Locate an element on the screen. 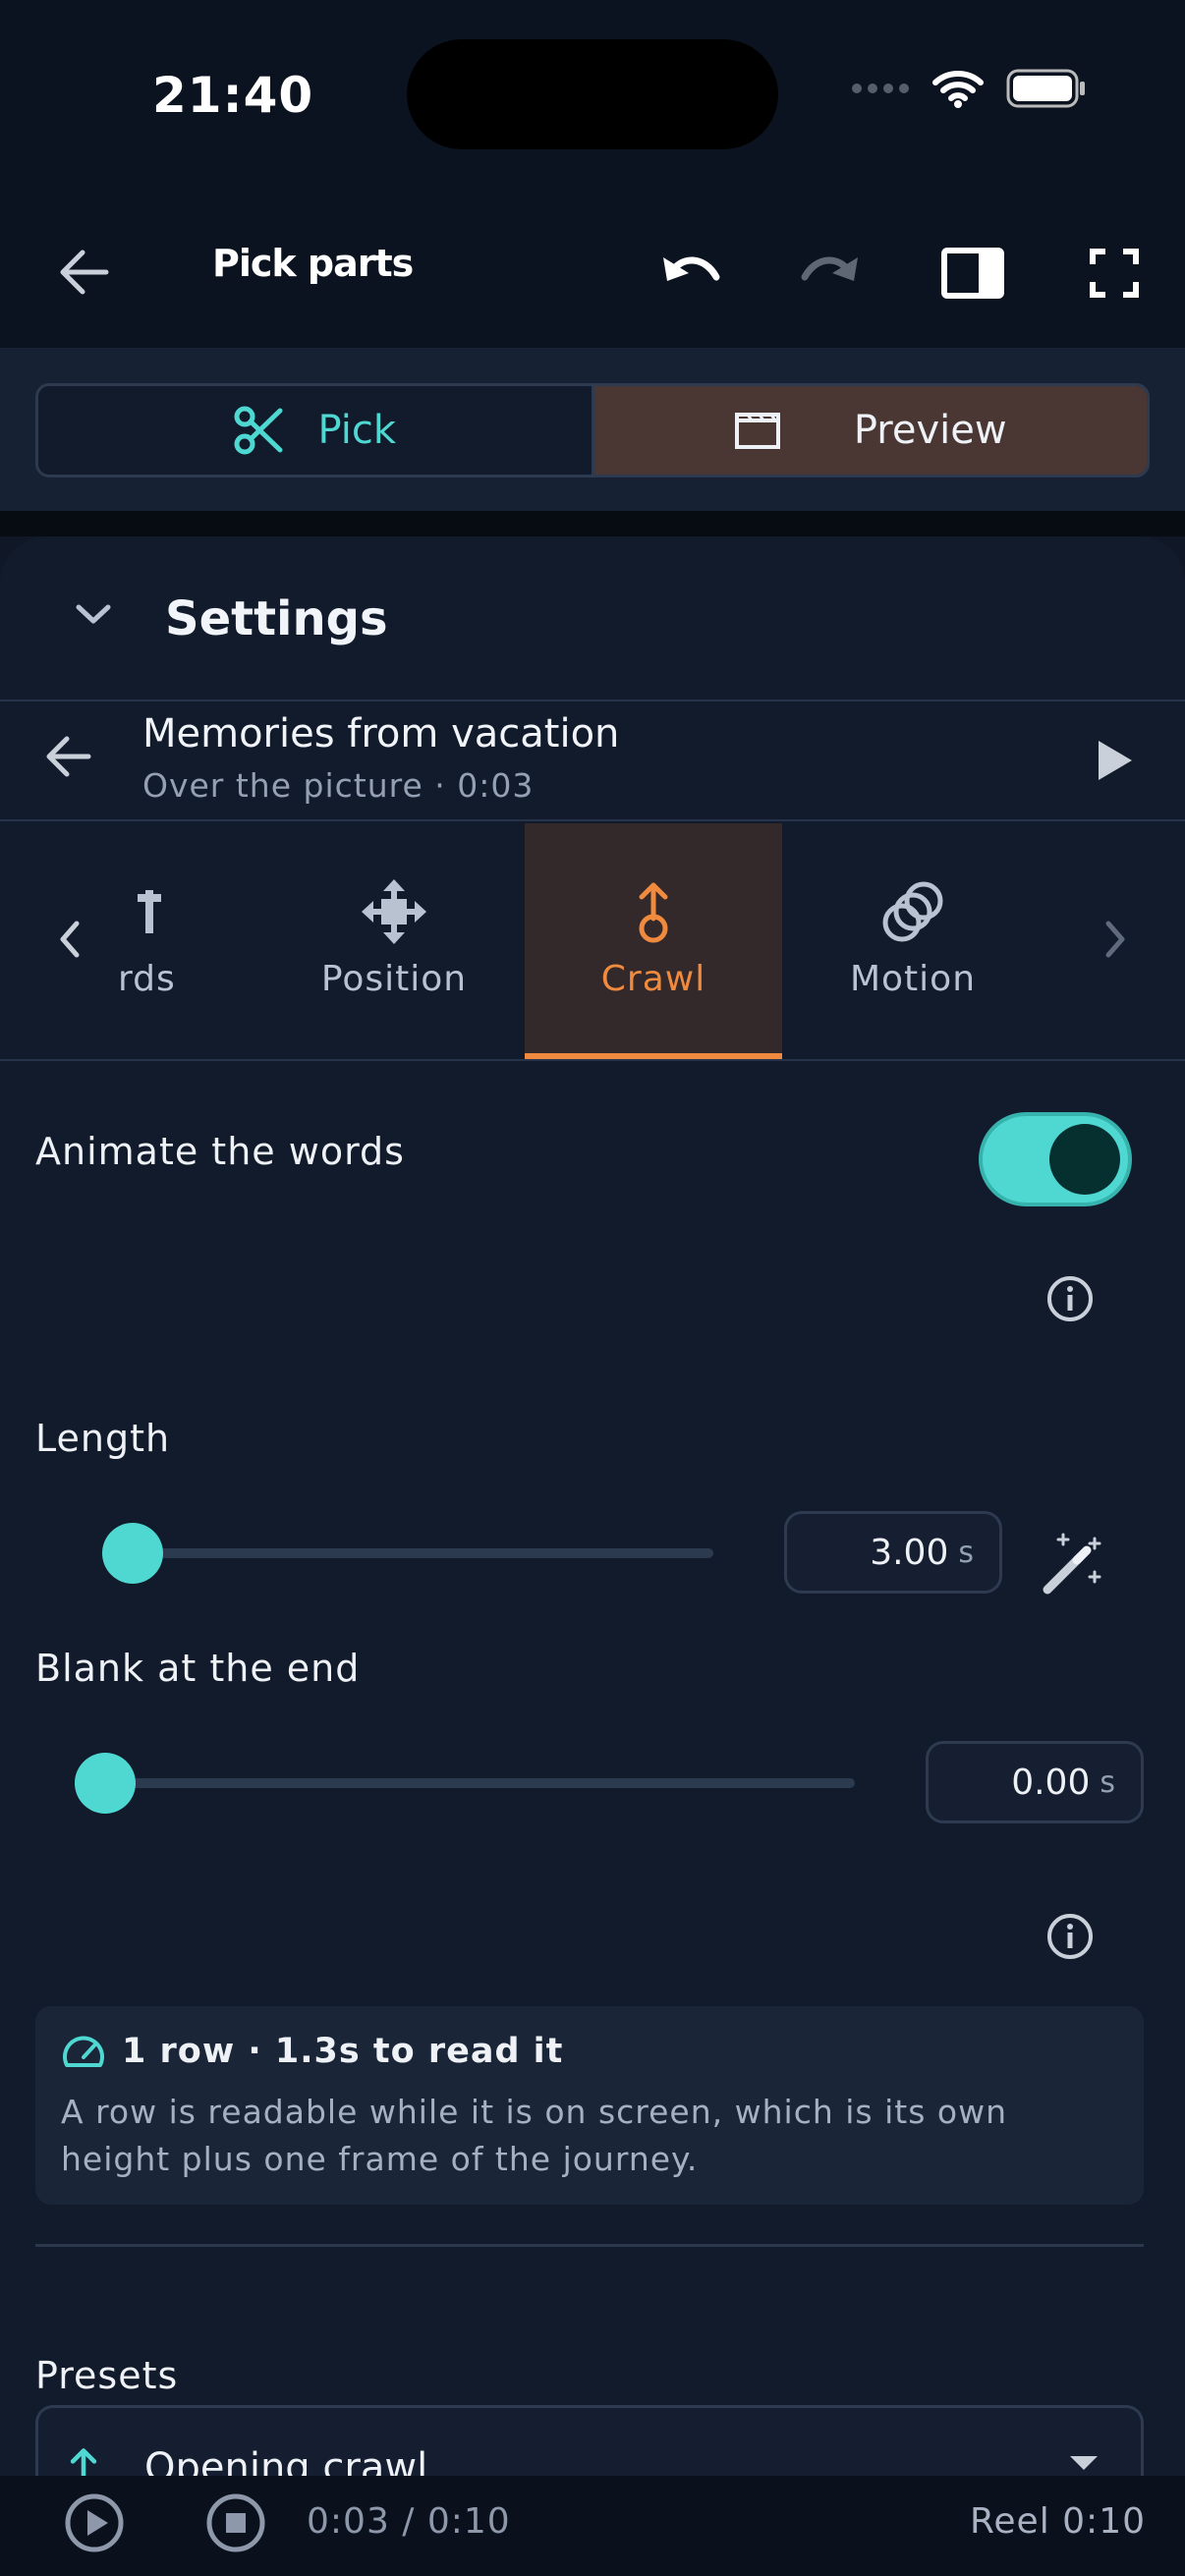 The height and width of the screenshot is (2576, 1185). status-icons is located at coordinates (969, 88).